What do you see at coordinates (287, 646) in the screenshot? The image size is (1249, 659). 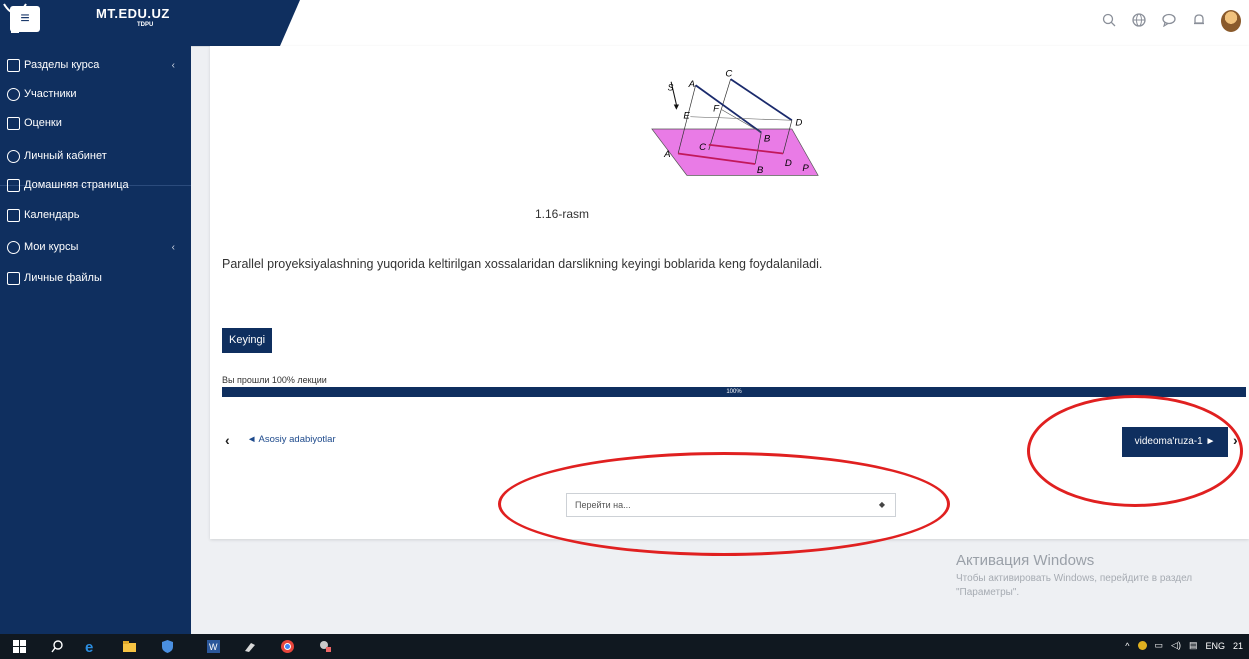 I see `chrome-icon` at bounding box center [287, 646].